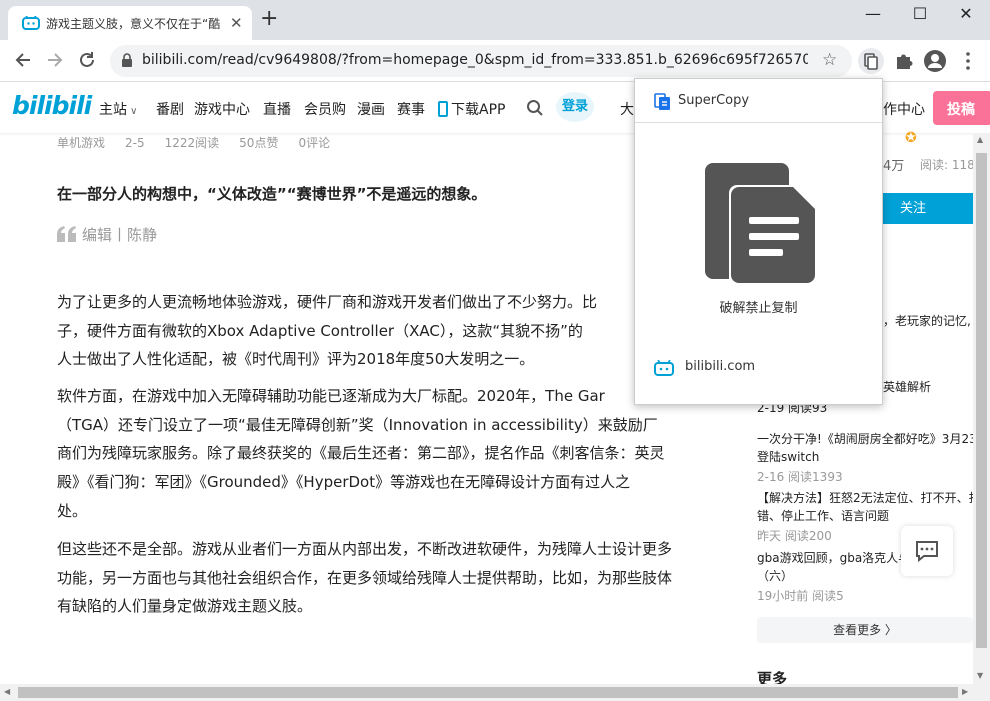 This screenshot has width=990, height=701. Describe the element at coordinates (947, 165) in the screenshot. I see `author-reads: 阅读: 118` at that location.